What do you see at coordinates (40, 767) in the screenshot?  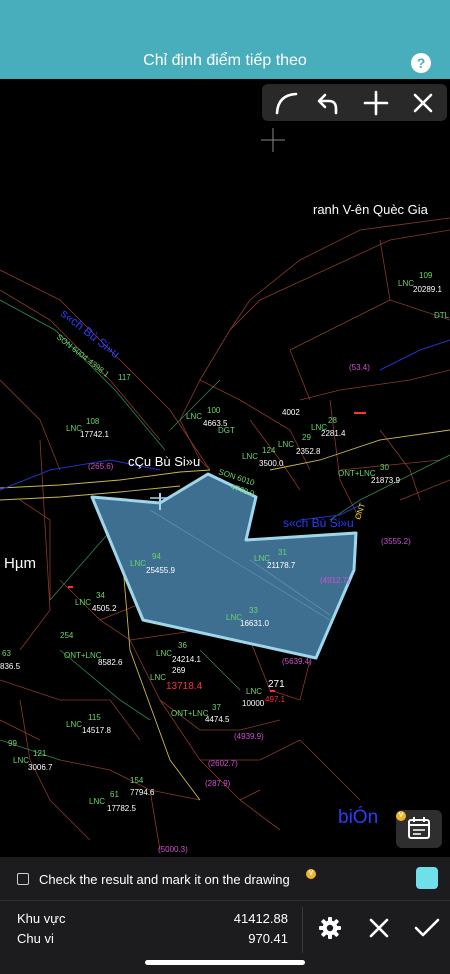 I see `parcel-121-area: 3006.7` at bounding box center [40, 767].